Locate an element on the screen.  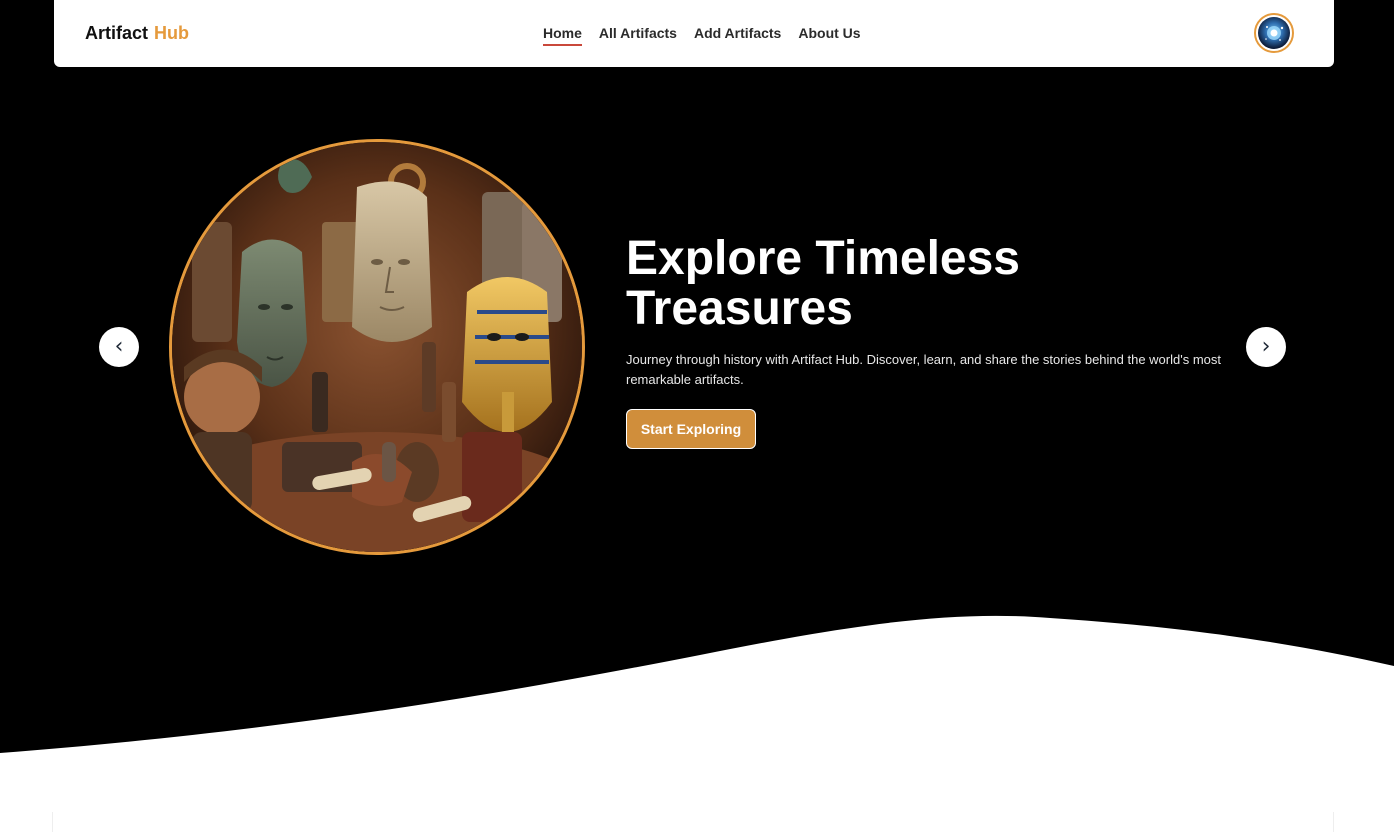
hero-image is located at coordinates (377, 347).